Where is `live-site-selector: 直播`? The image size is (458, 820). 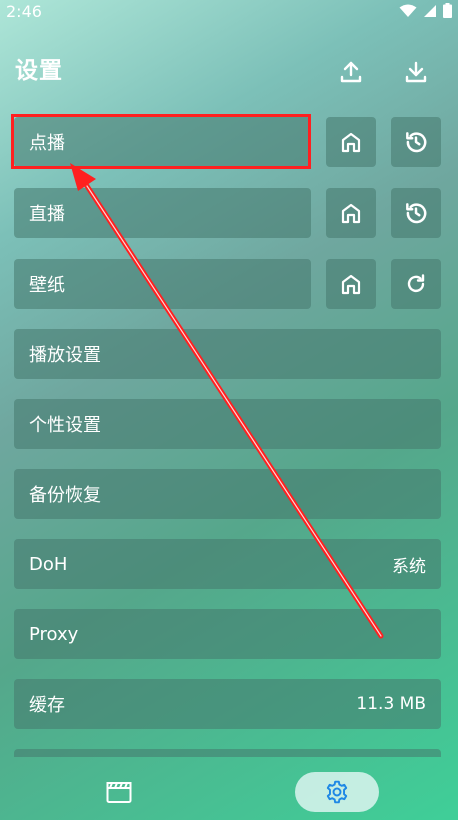 live-site-selector: 直播 is located at coordinates (162, 213).